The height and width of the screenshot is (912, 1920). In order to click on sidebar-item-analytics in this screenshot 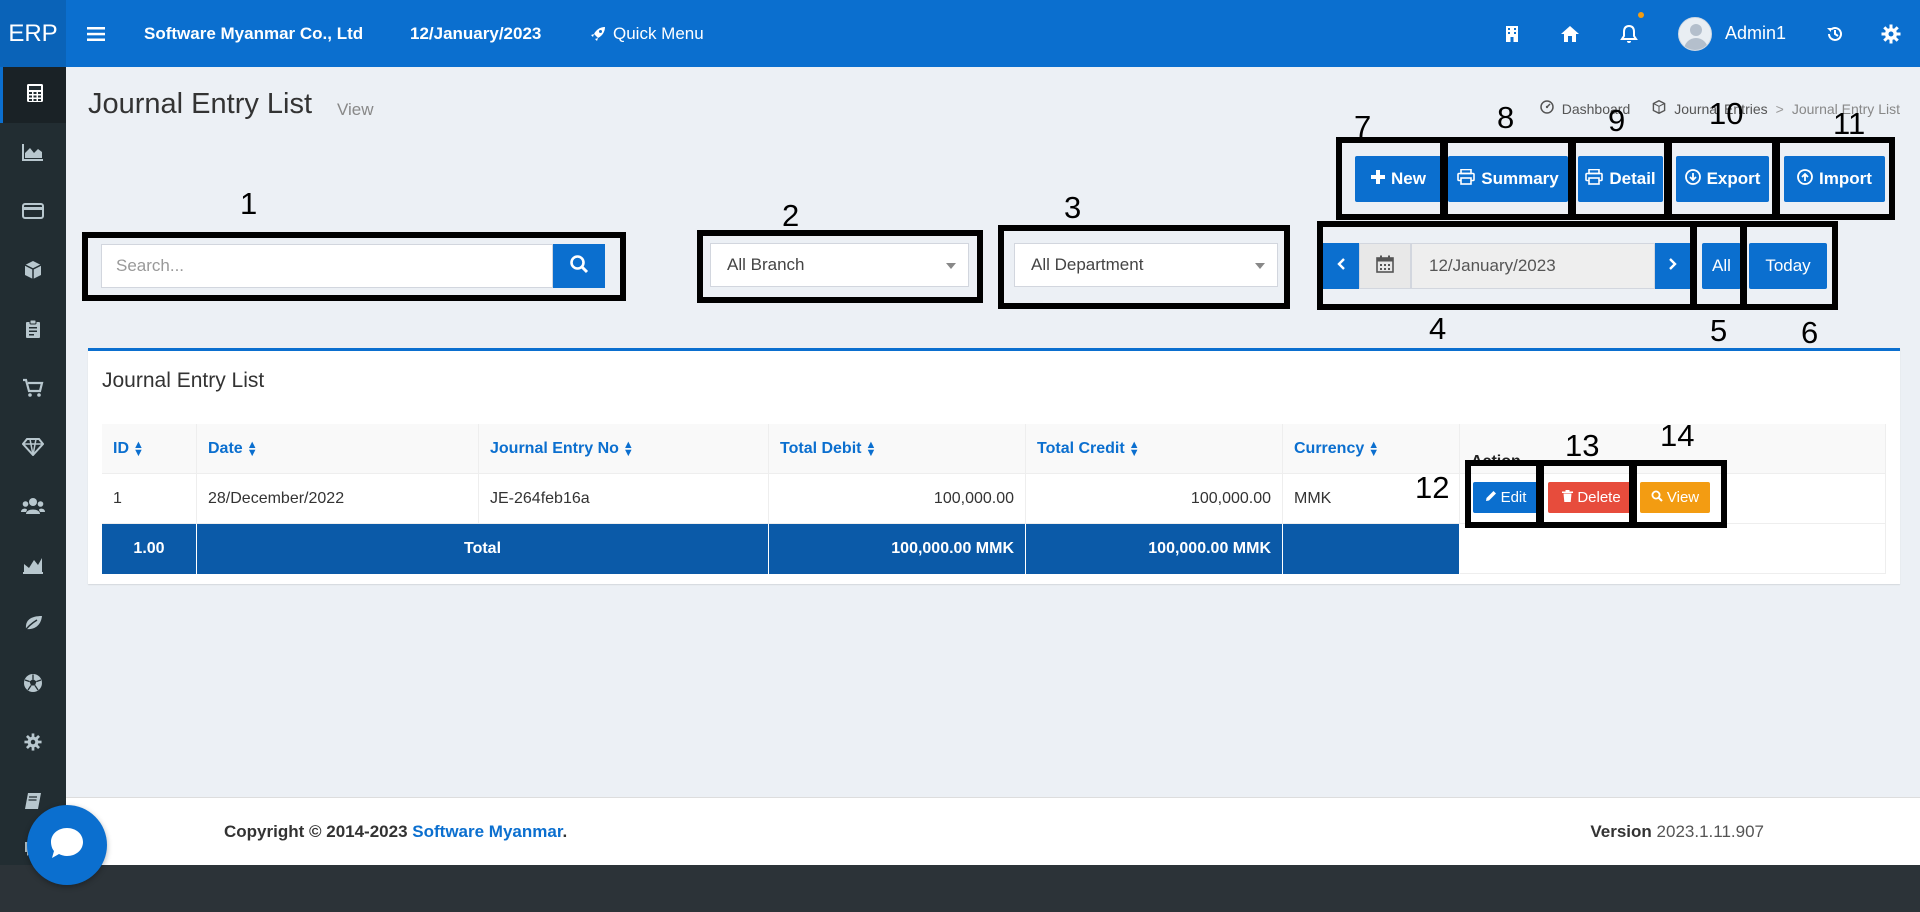, I will do `click(33, 567)`.